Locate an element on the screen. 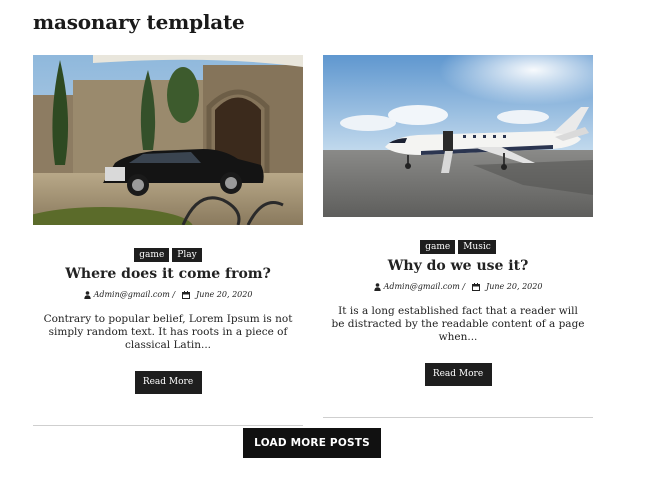 The image size is (670, 482). tag-list: game Music is located at coordinates (458, 247).